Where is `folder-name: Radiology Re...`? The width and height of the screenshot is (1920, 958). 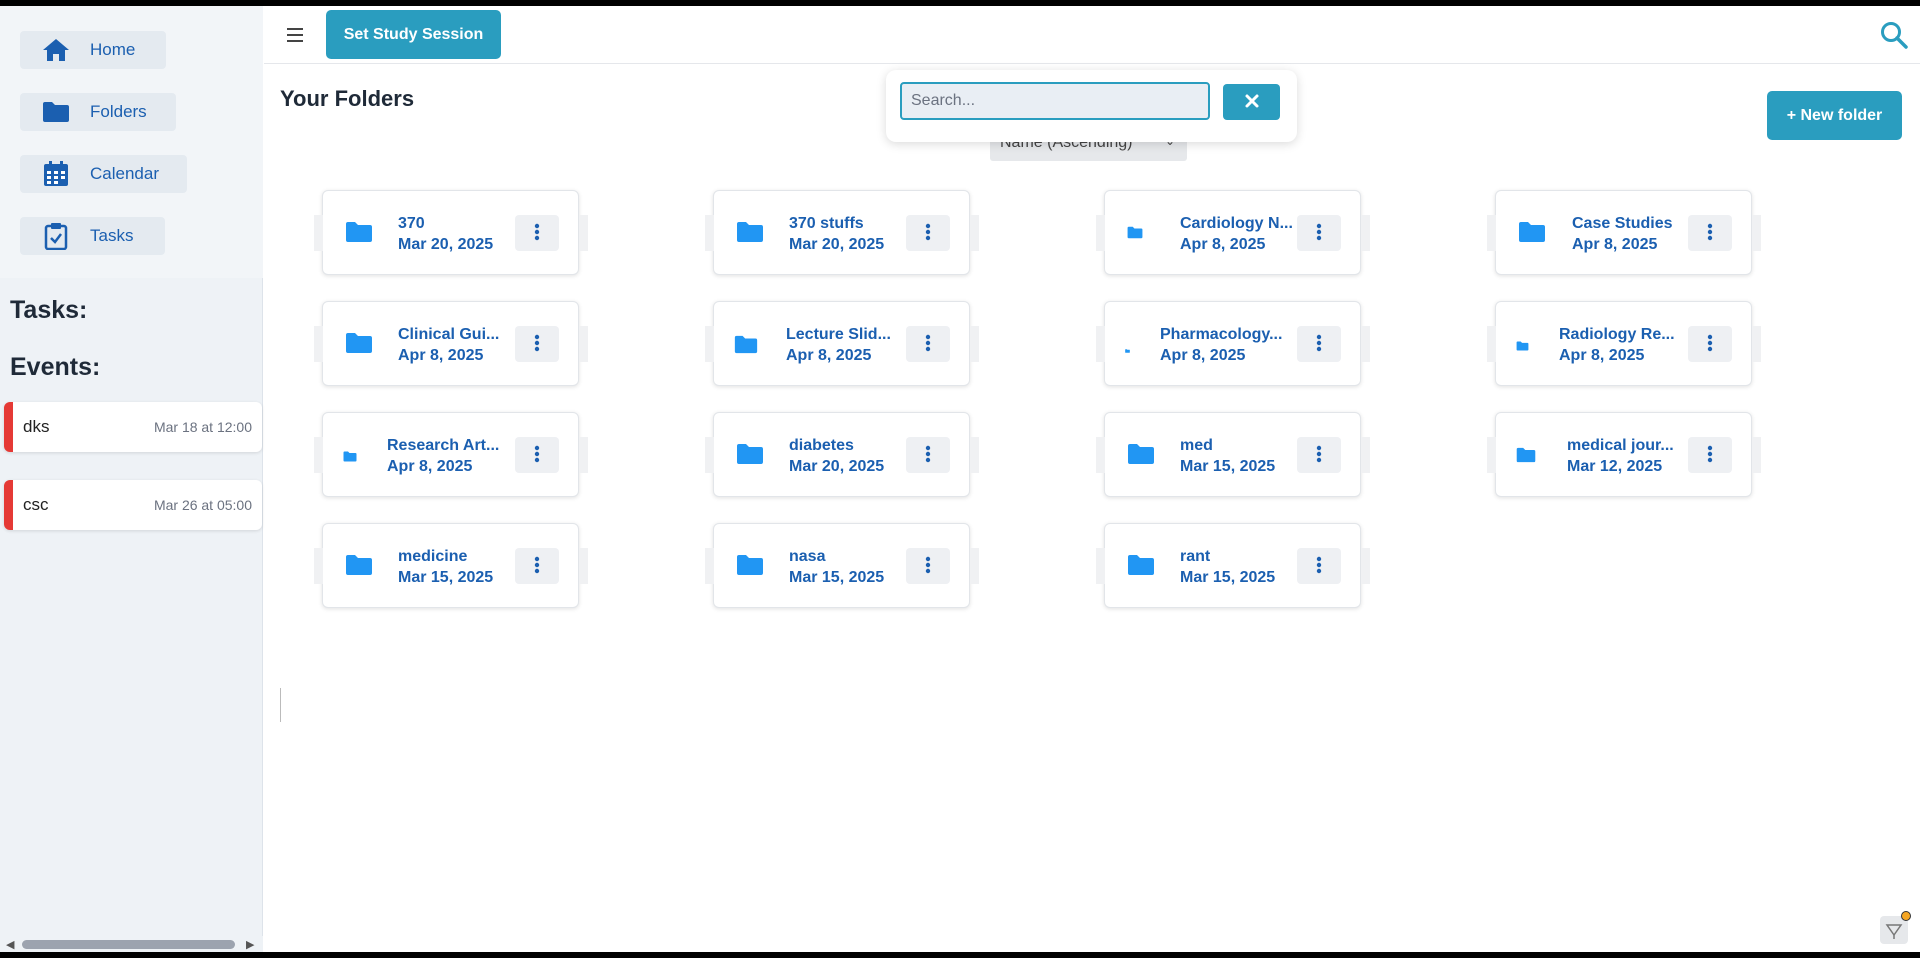 folder-name: Radiology Re... is located at coordinates (1617, 334).